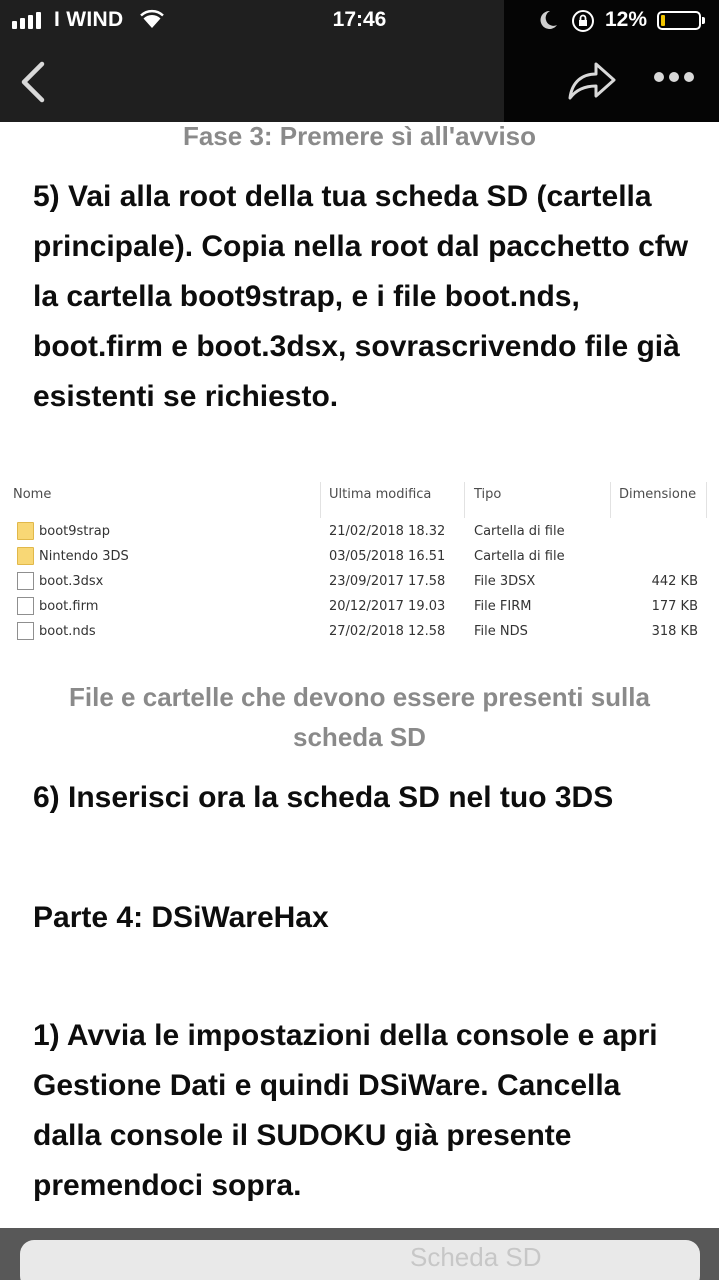  Describe the element at coordinates (380, 494) in the screenshot. I see `column-header-modified: Ultima modifica` at that location.